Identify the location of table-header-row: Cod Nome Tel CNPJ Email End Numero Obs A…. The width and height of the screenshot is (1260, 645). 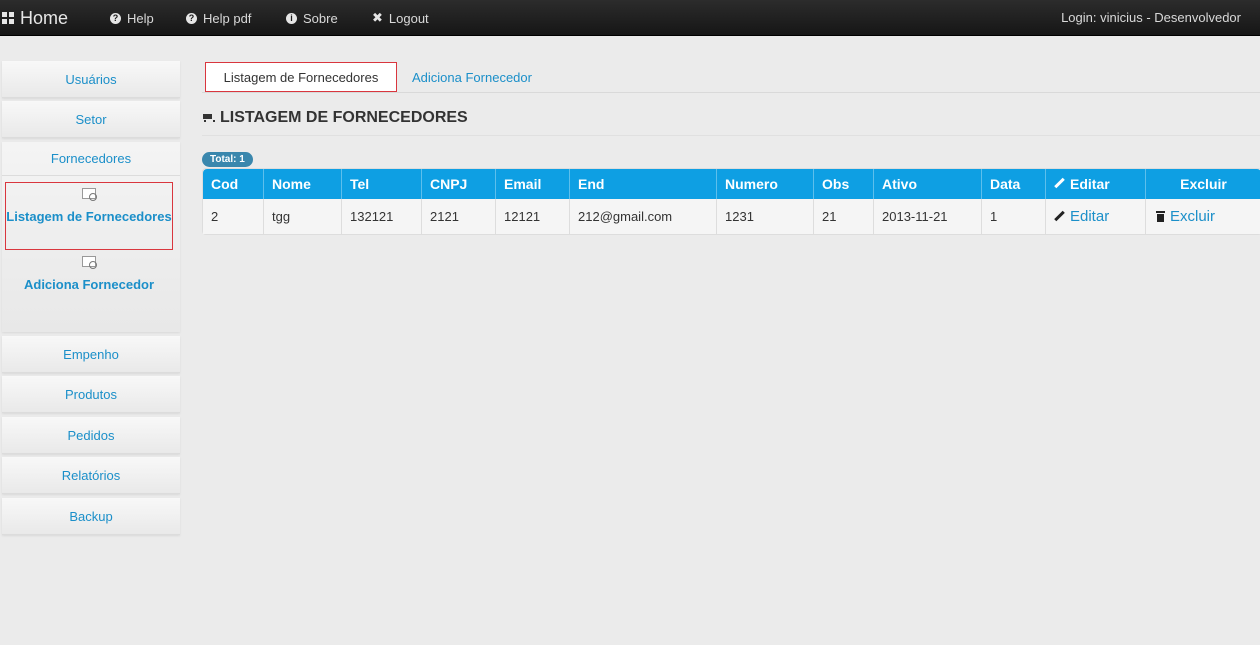
(731, 184).